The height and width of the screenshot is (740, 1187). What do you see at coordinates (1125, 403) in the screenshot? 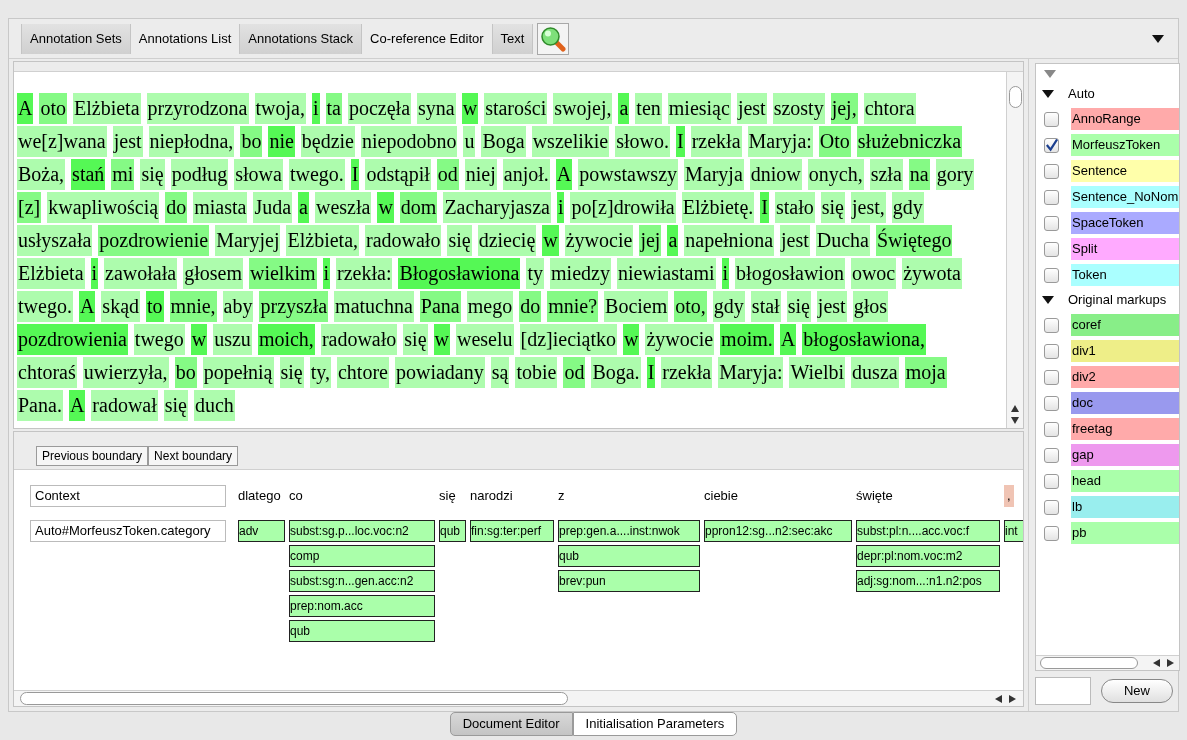
I see `annotation-type: doc` at bounding box center [1125, 403].